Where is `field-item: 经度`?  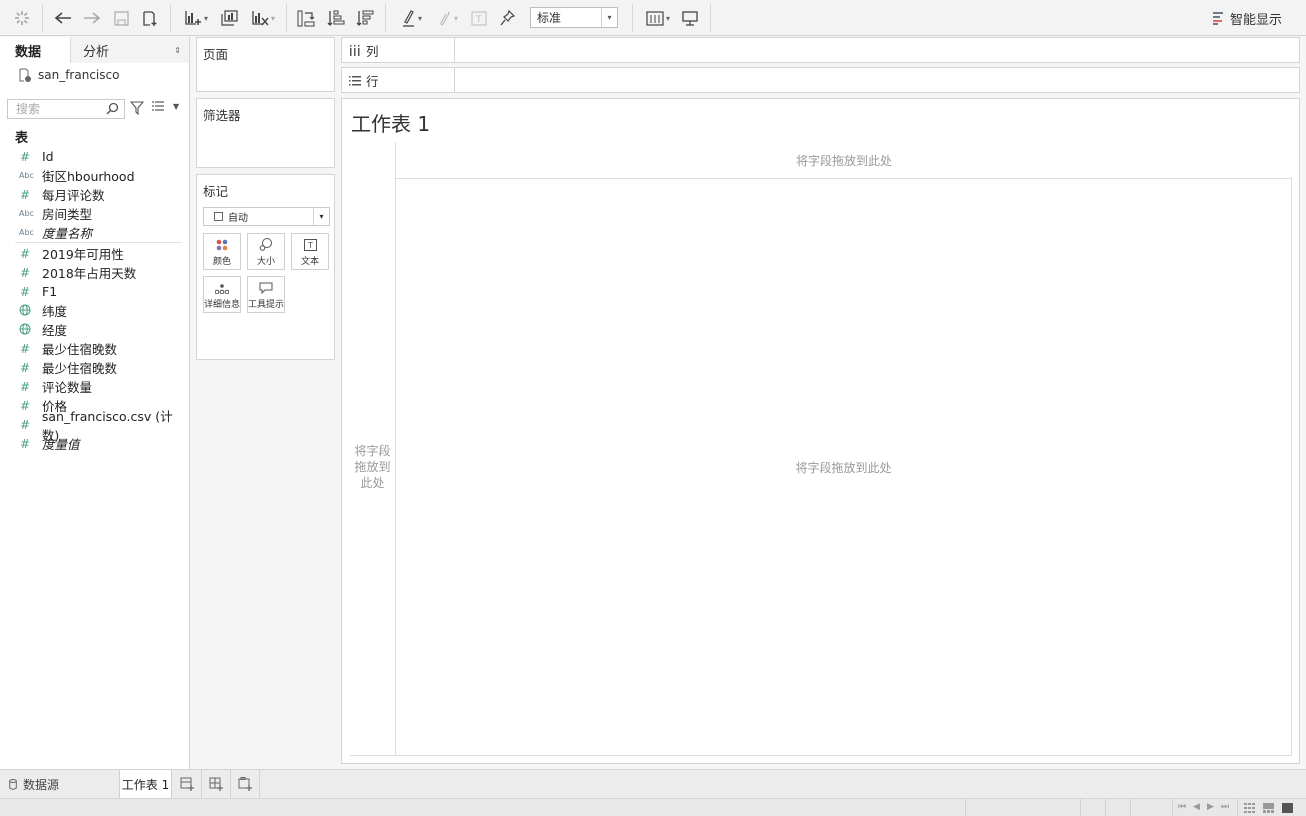
field-item: 经度 is located at coordinates (94, 329).